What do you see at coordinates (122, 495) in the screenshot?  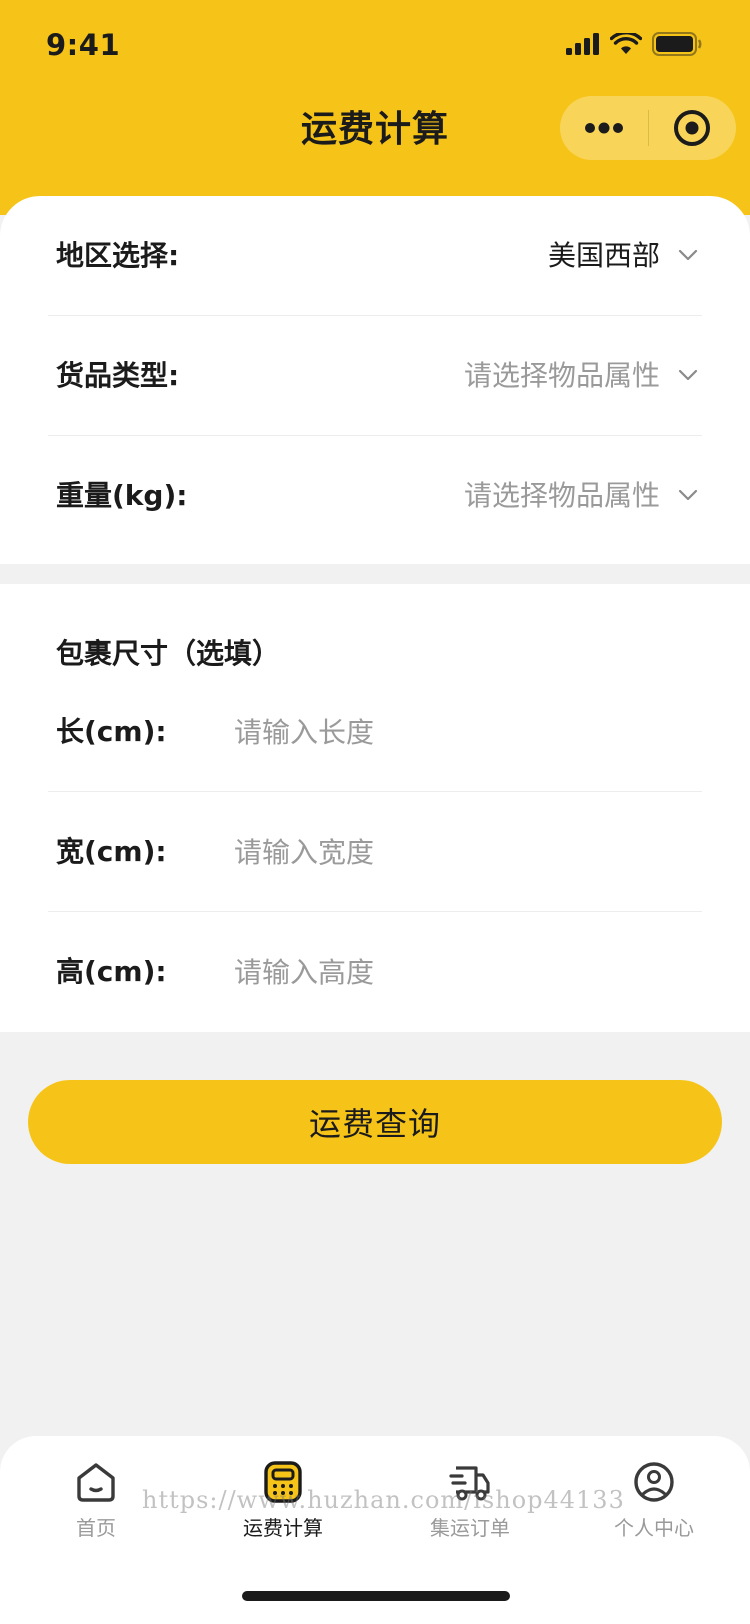 I see `weight-label: 重量(kg):` at bounding box center [122, 495].